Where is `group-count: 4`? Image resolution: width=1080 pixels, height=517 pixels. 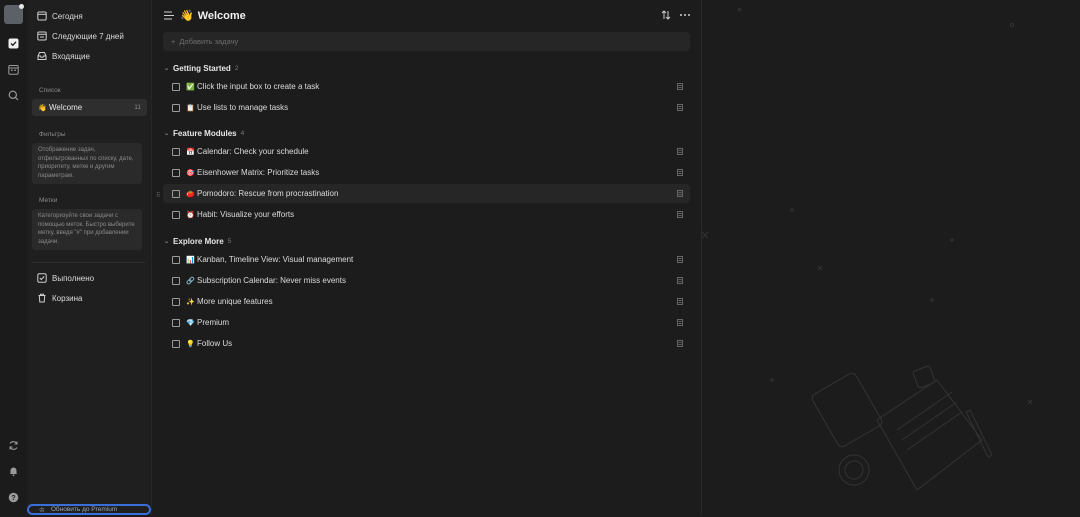
group-count: 4 is located at coordinates (242, 133).